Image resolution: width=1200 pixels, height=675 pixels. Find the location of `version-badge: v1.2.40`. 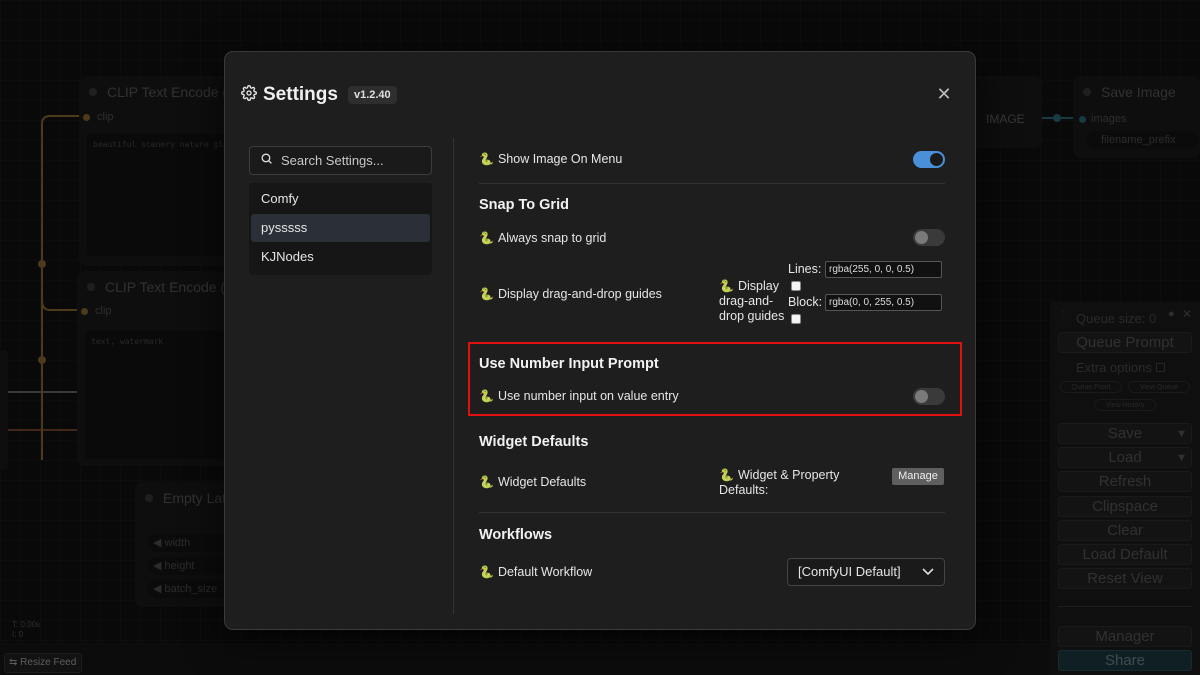

version-badge: v1.2.40 is located at coordinates (372, 95).